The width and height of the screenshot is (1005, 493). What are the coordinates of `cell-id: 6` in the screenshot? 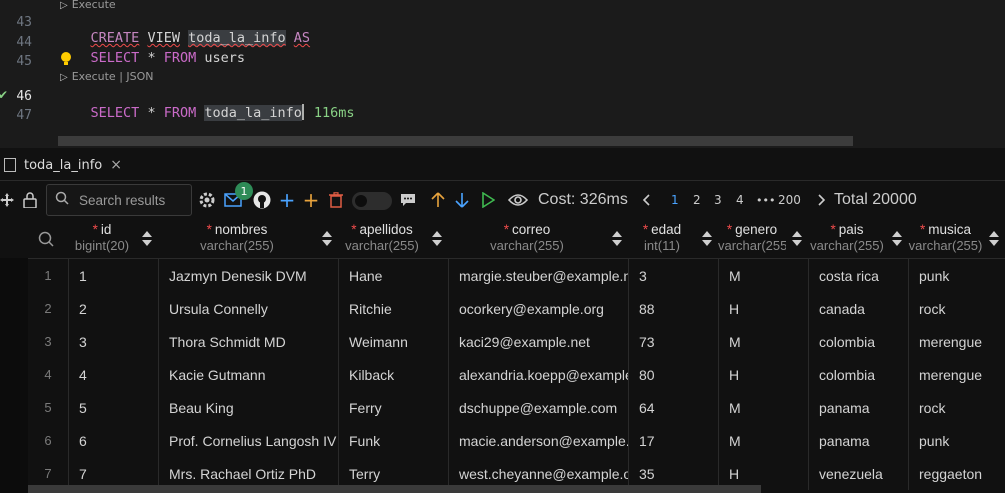 It's located at (113, 440).